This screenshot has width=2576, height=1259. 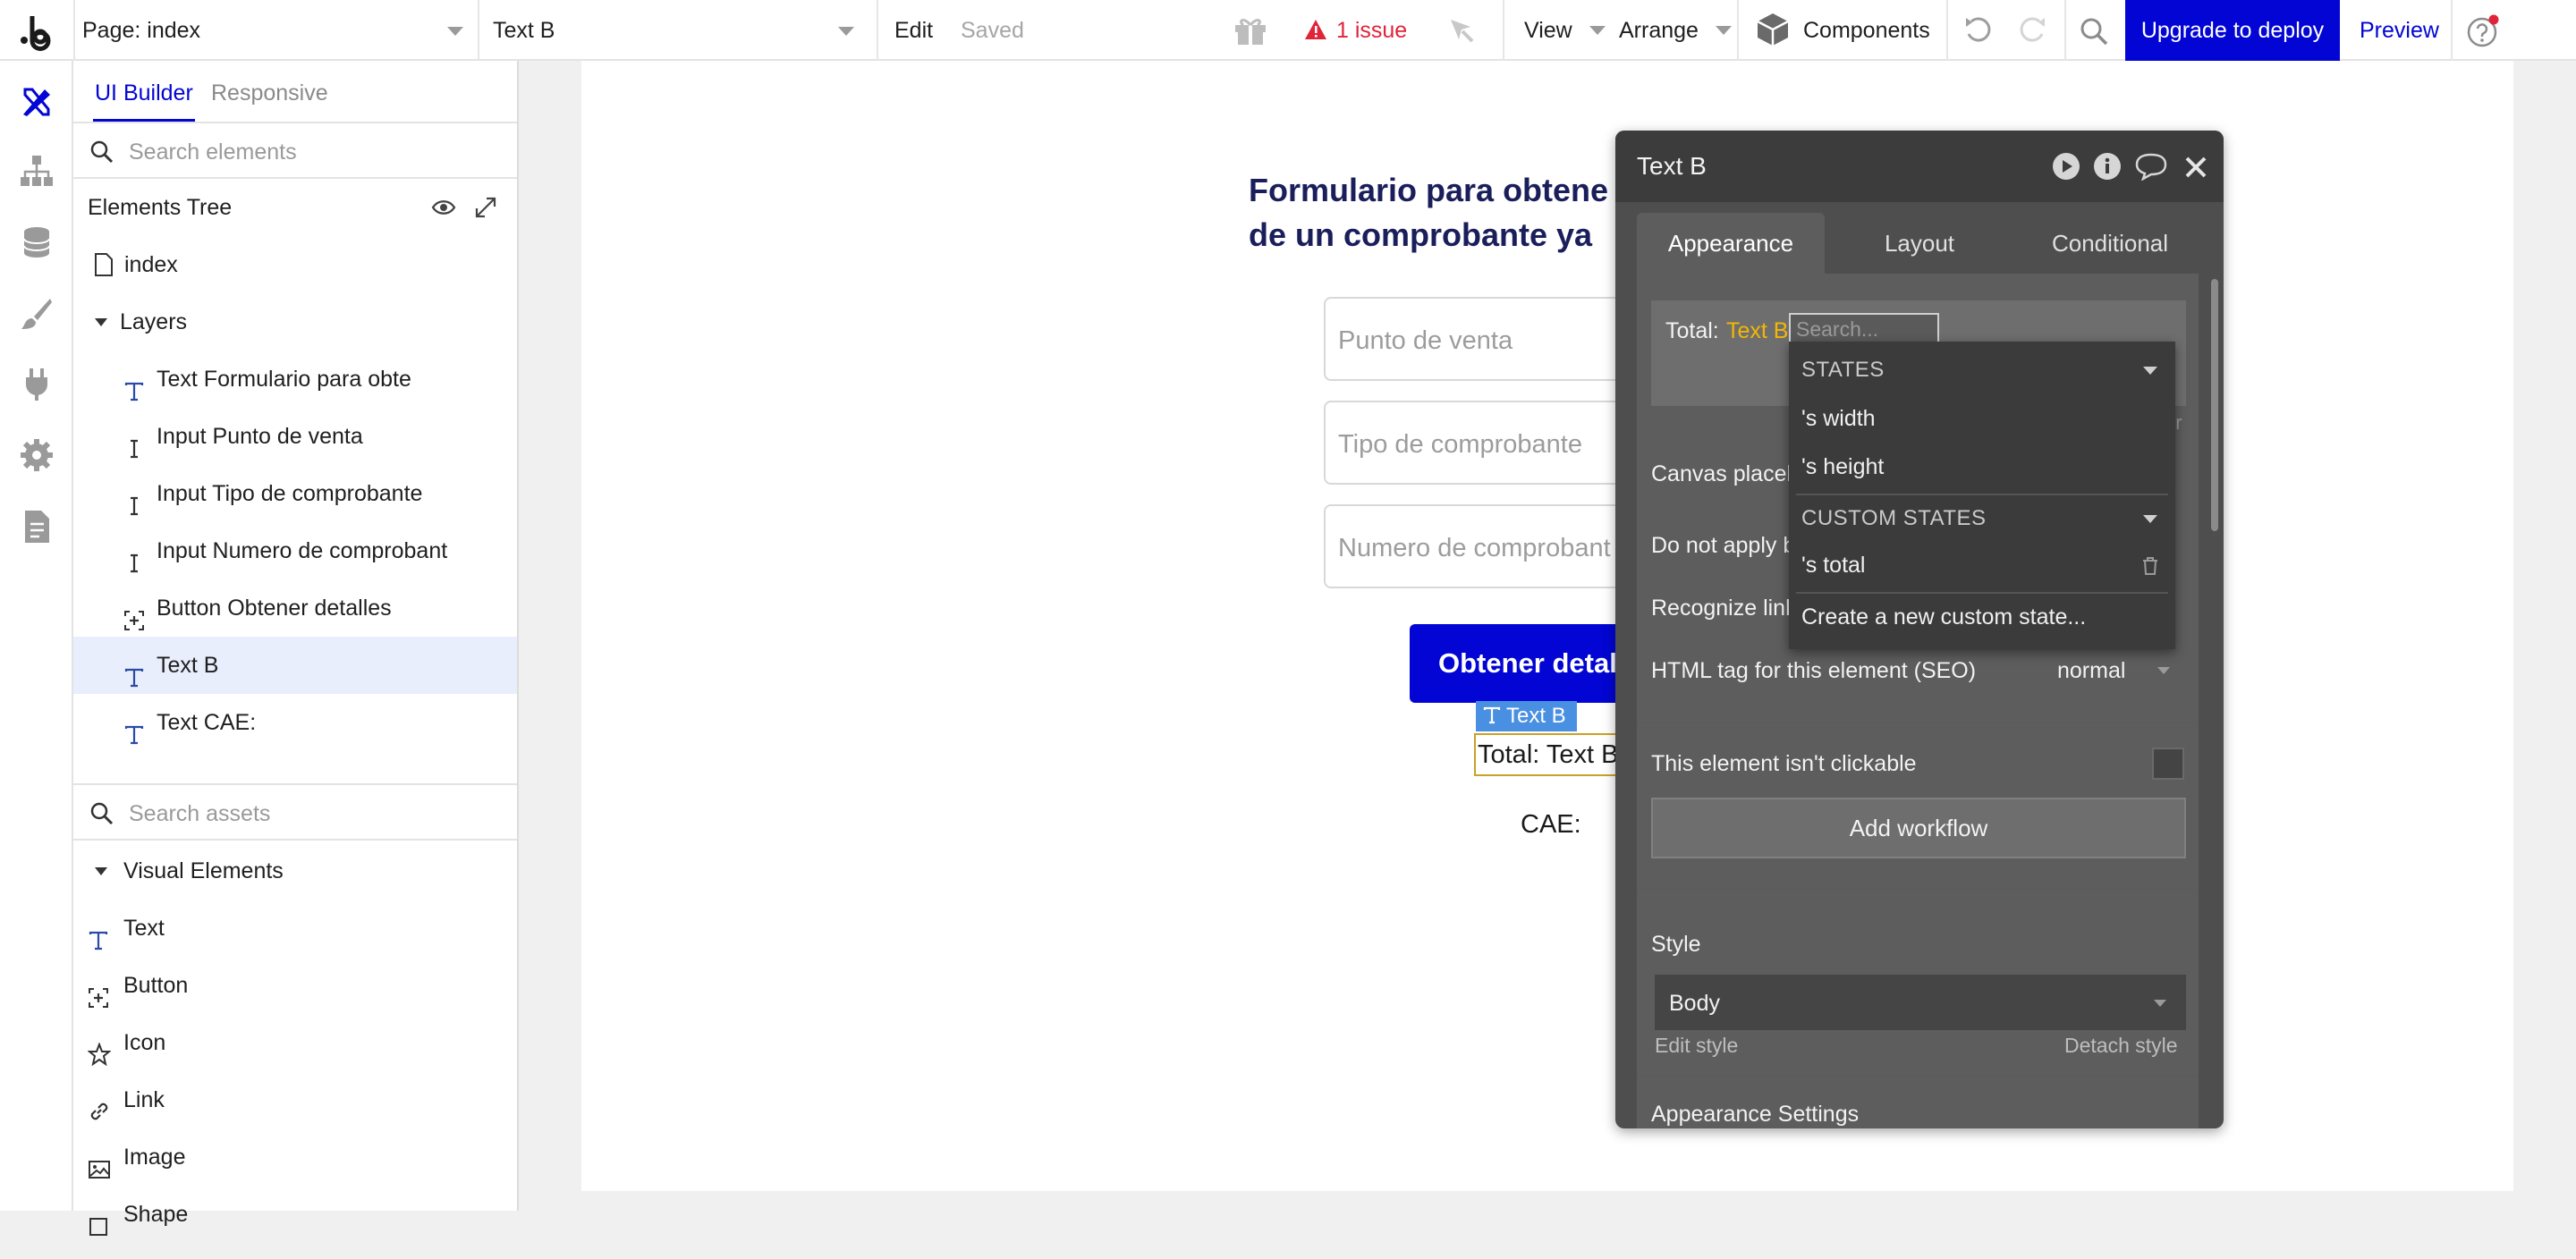 I want to click on warning-icon, so click(x=1315, y=30).